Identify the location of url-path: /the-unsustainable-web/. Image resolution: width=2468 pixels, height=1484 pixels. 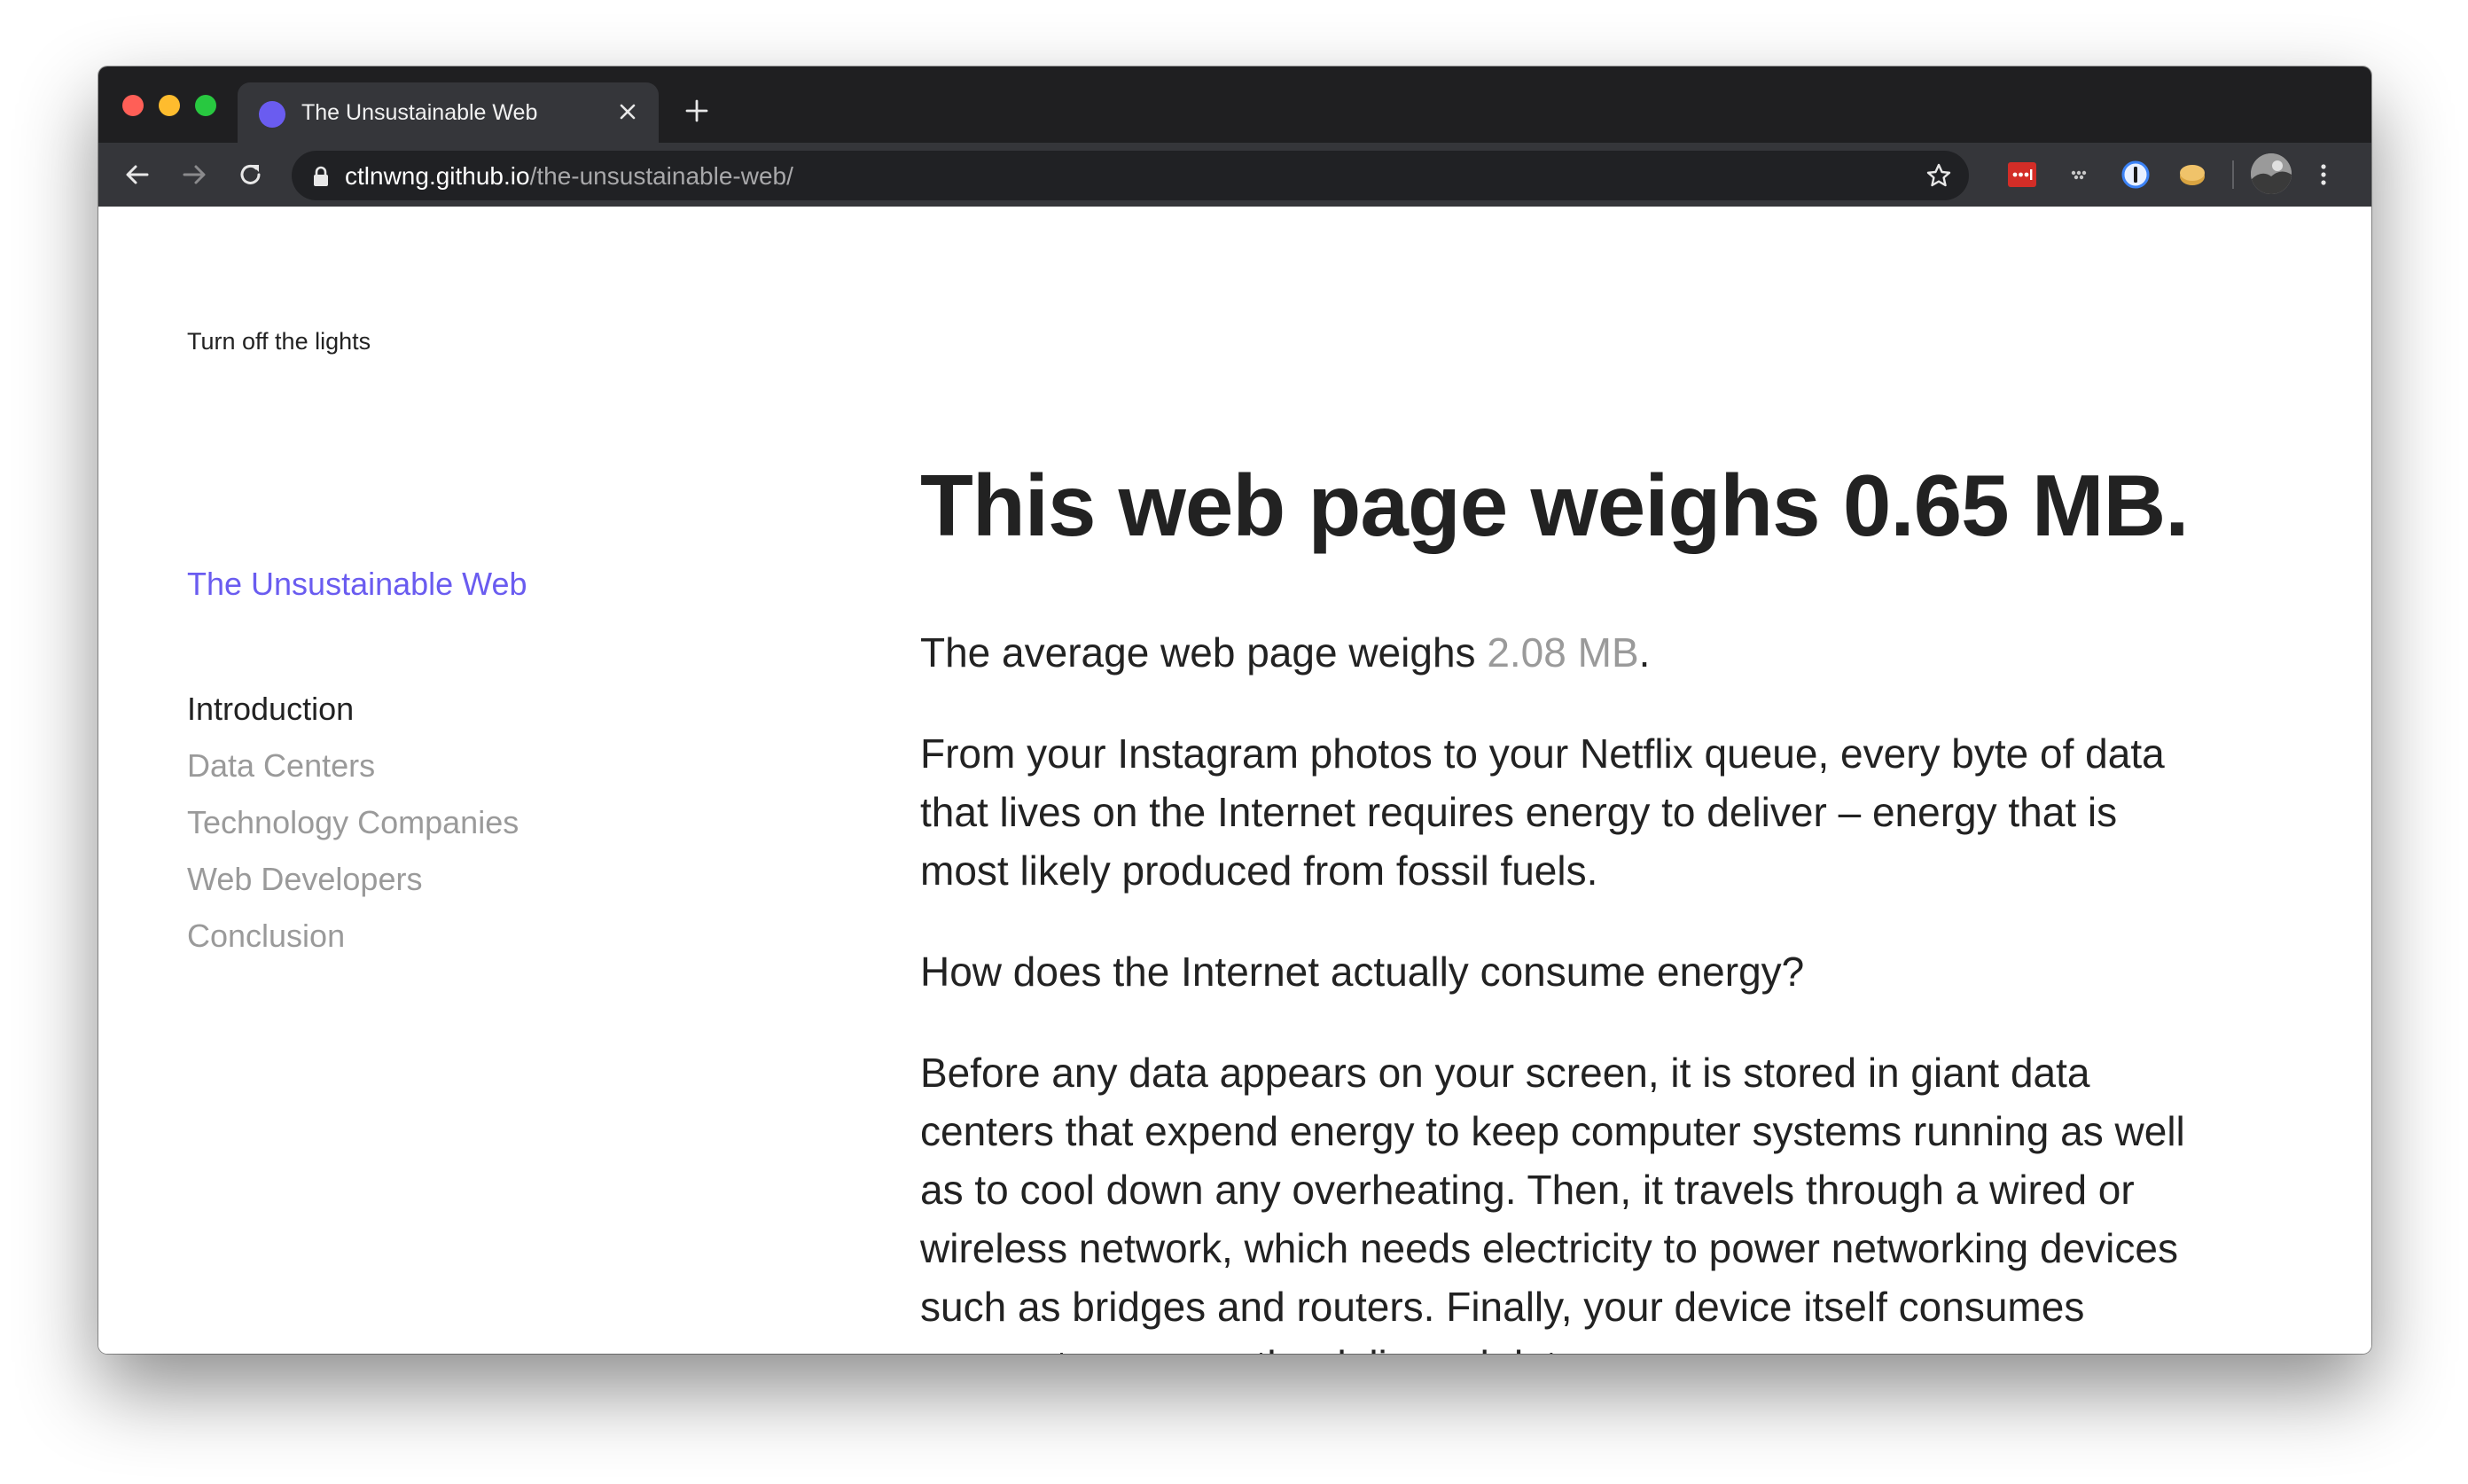
(661, 176).